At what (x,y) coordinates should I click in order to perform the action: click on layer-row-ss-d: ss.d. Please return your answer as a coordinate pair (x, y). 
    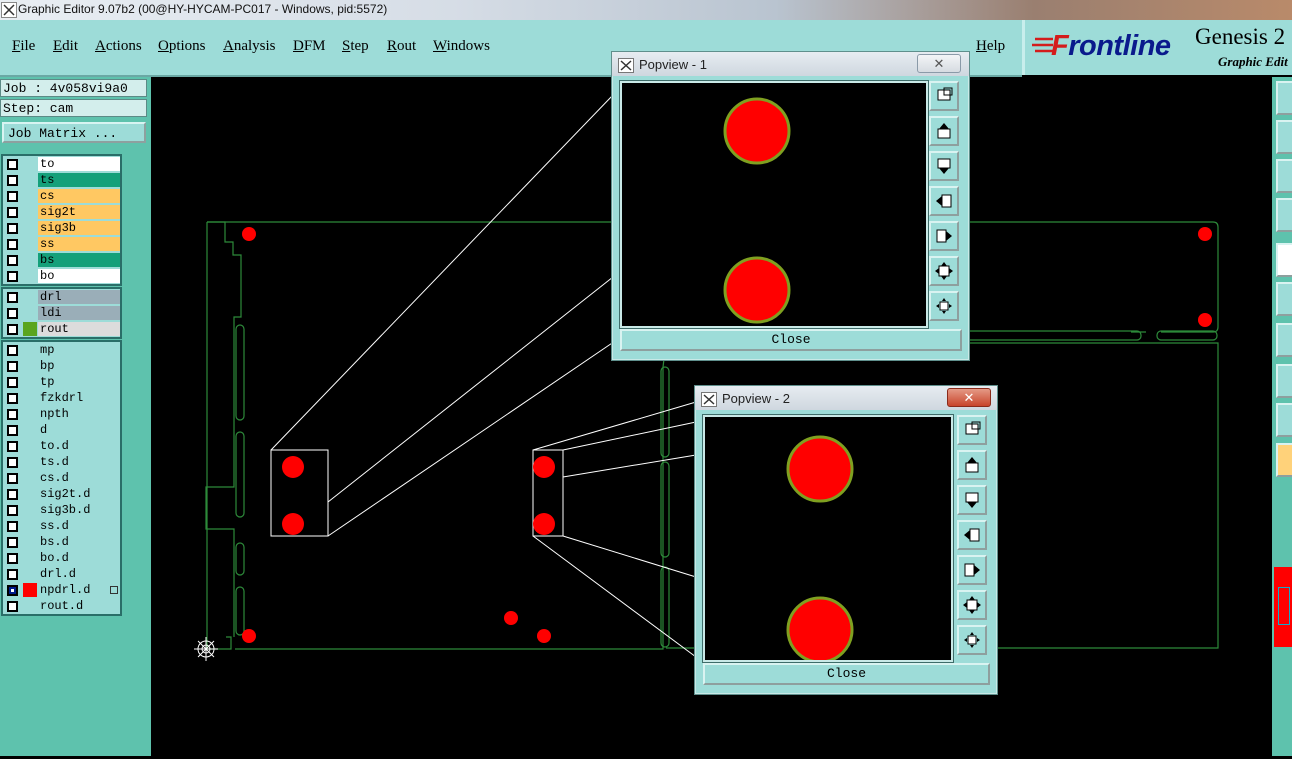
    Looking at the image, I should click on (61, 526).